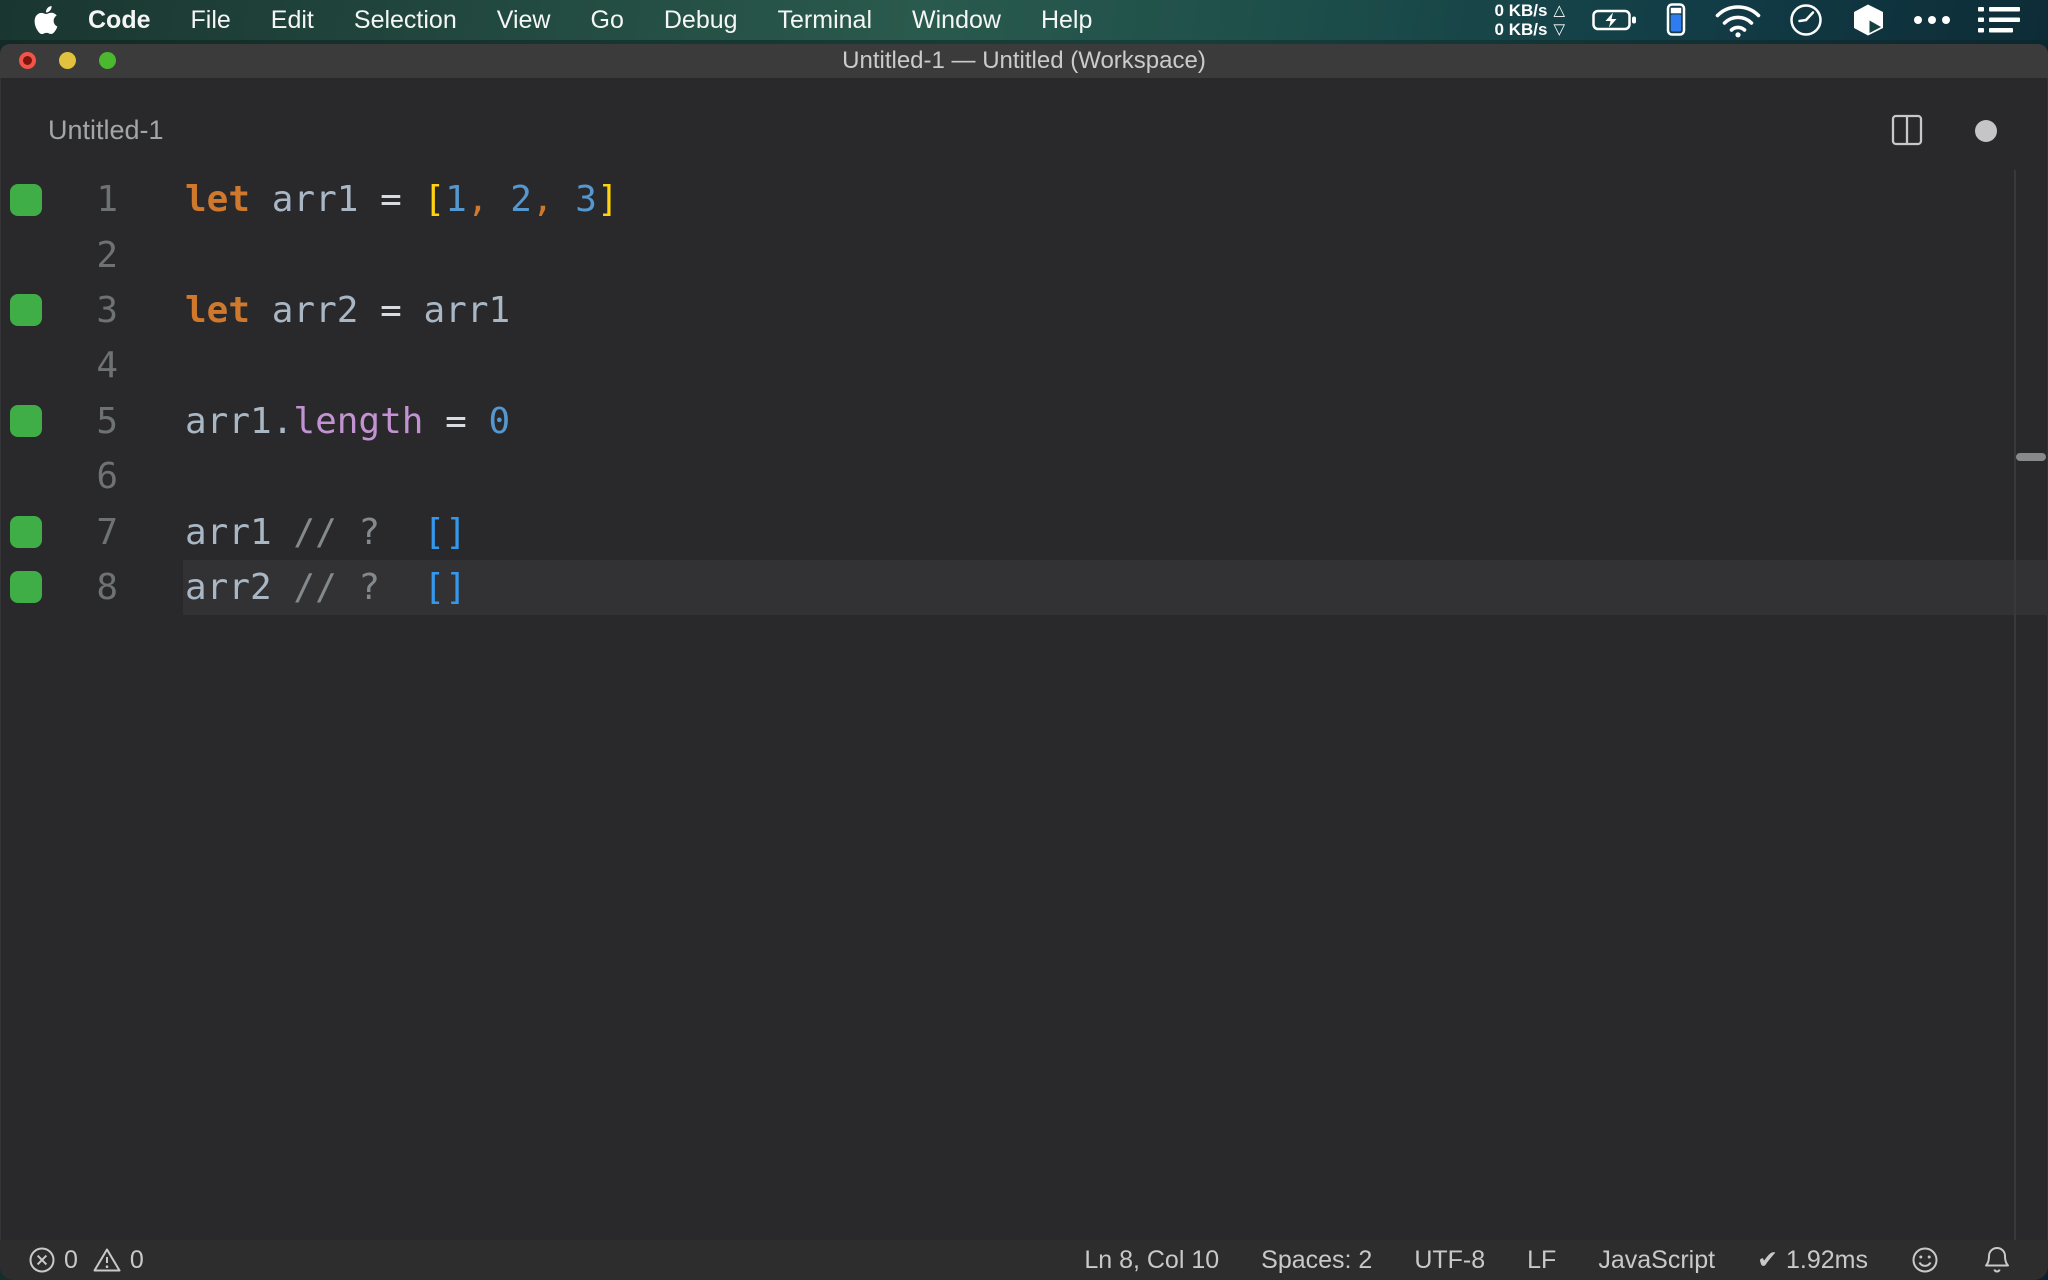 Image resolution: width=2048 pixels, height=1280 pixels. I want to click on line-number: 6, so click(107, 477).